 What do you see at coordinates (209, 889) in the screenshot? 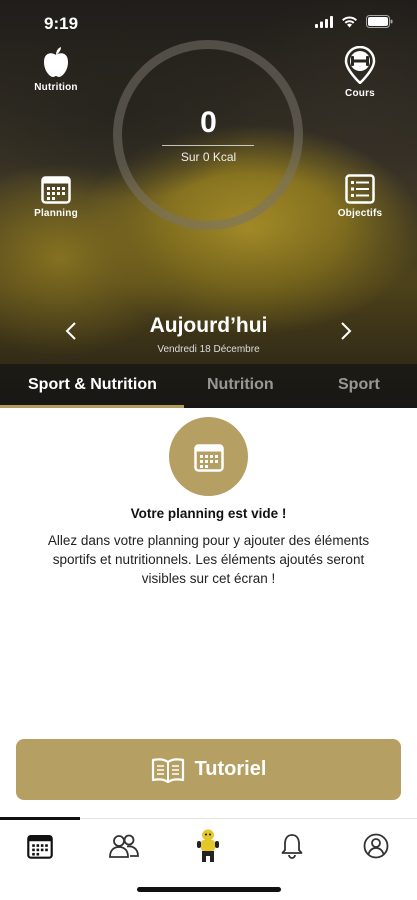
I see `home-indicator` at bounding box center [209, 889].